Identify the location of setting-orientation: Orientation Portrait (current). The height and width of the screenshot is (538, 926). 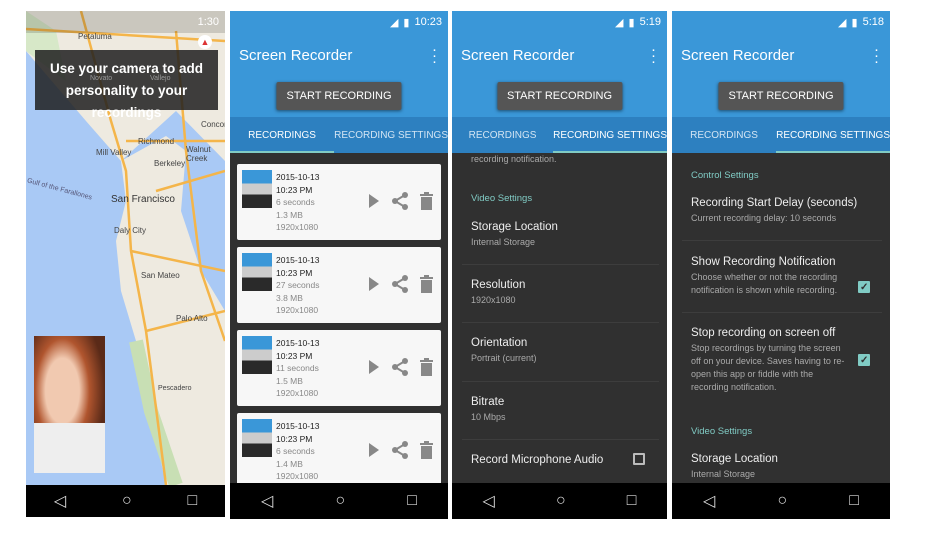
(563, 351).